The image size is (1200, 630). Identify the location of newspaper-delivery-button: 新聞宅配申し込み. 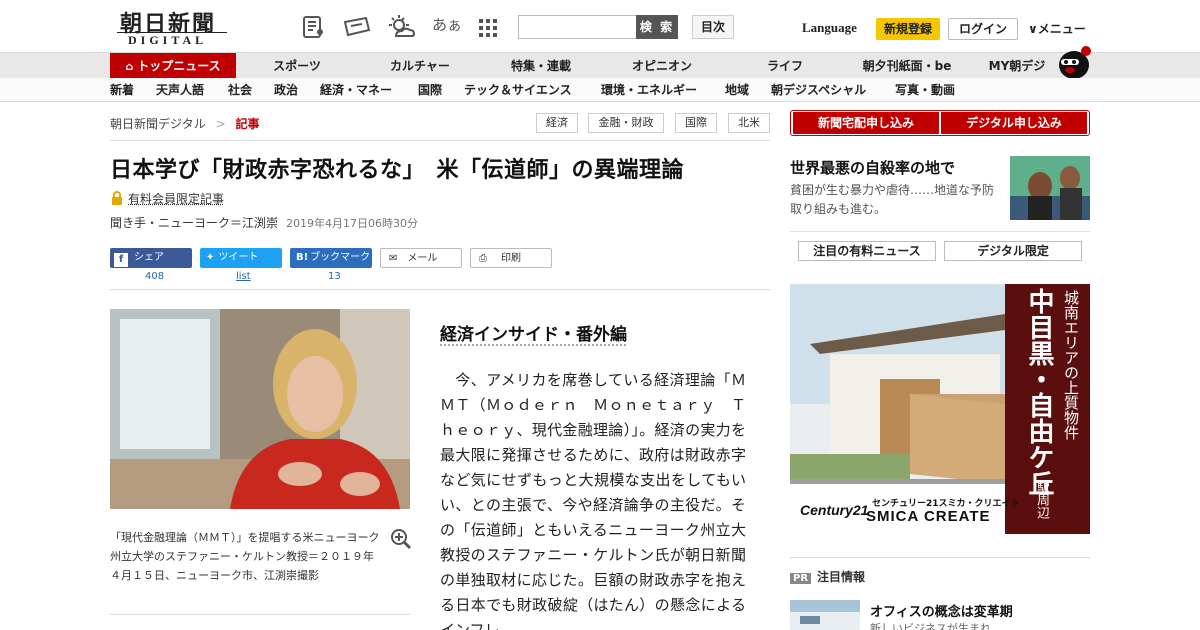
(866, 123).